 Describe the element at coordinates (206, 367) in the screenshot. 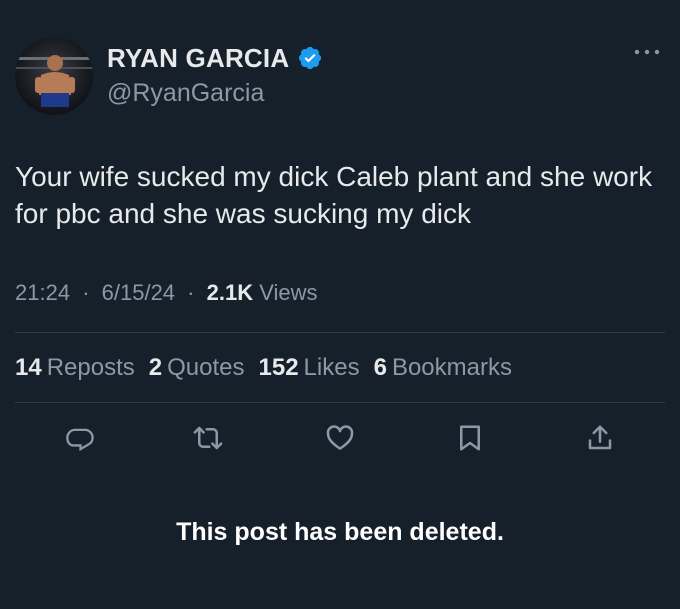

I see `quotes-label: Quotes` at that location.